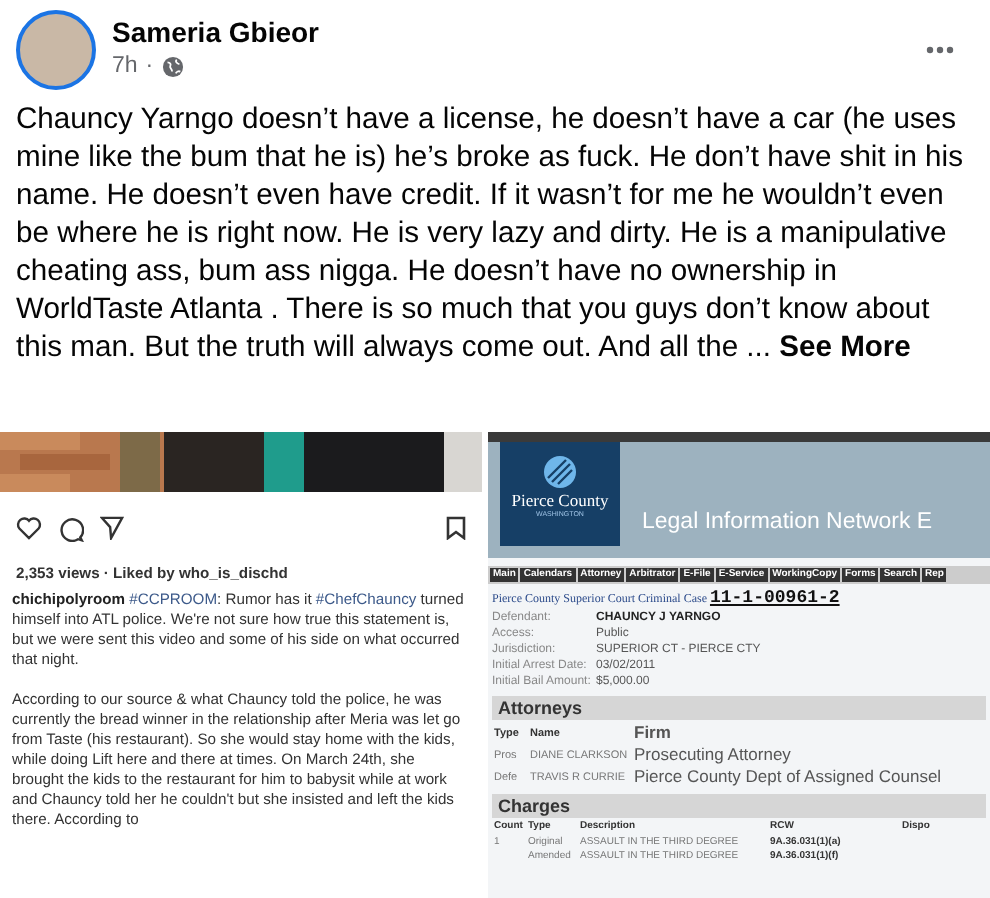 Image resolution: width=990 pixels, height=898 pixels. Describe the element at coordinates (787, 522) in the screenshot. I see `banner-title: Legal Information Network E` at that location.